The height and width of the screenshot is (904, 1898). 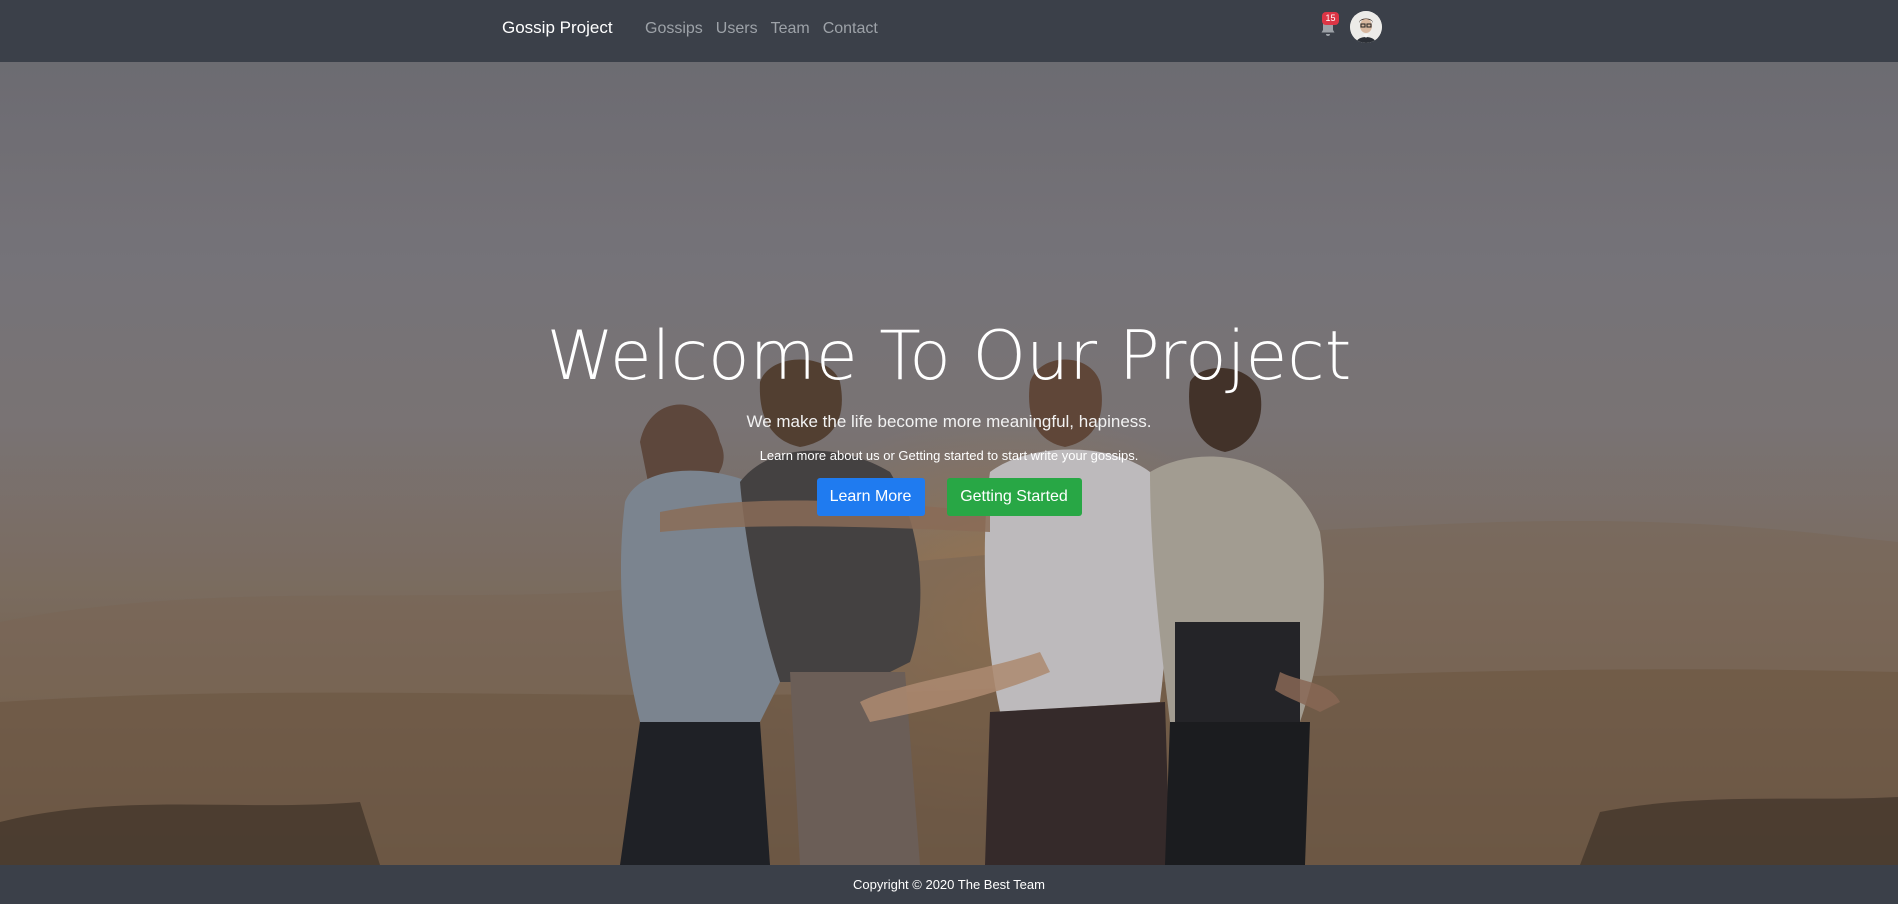 What do you see at coordinates (557, 28) in the screenshot?
I see `brand-link: Gossip Project` at bounding box center [557, 28].